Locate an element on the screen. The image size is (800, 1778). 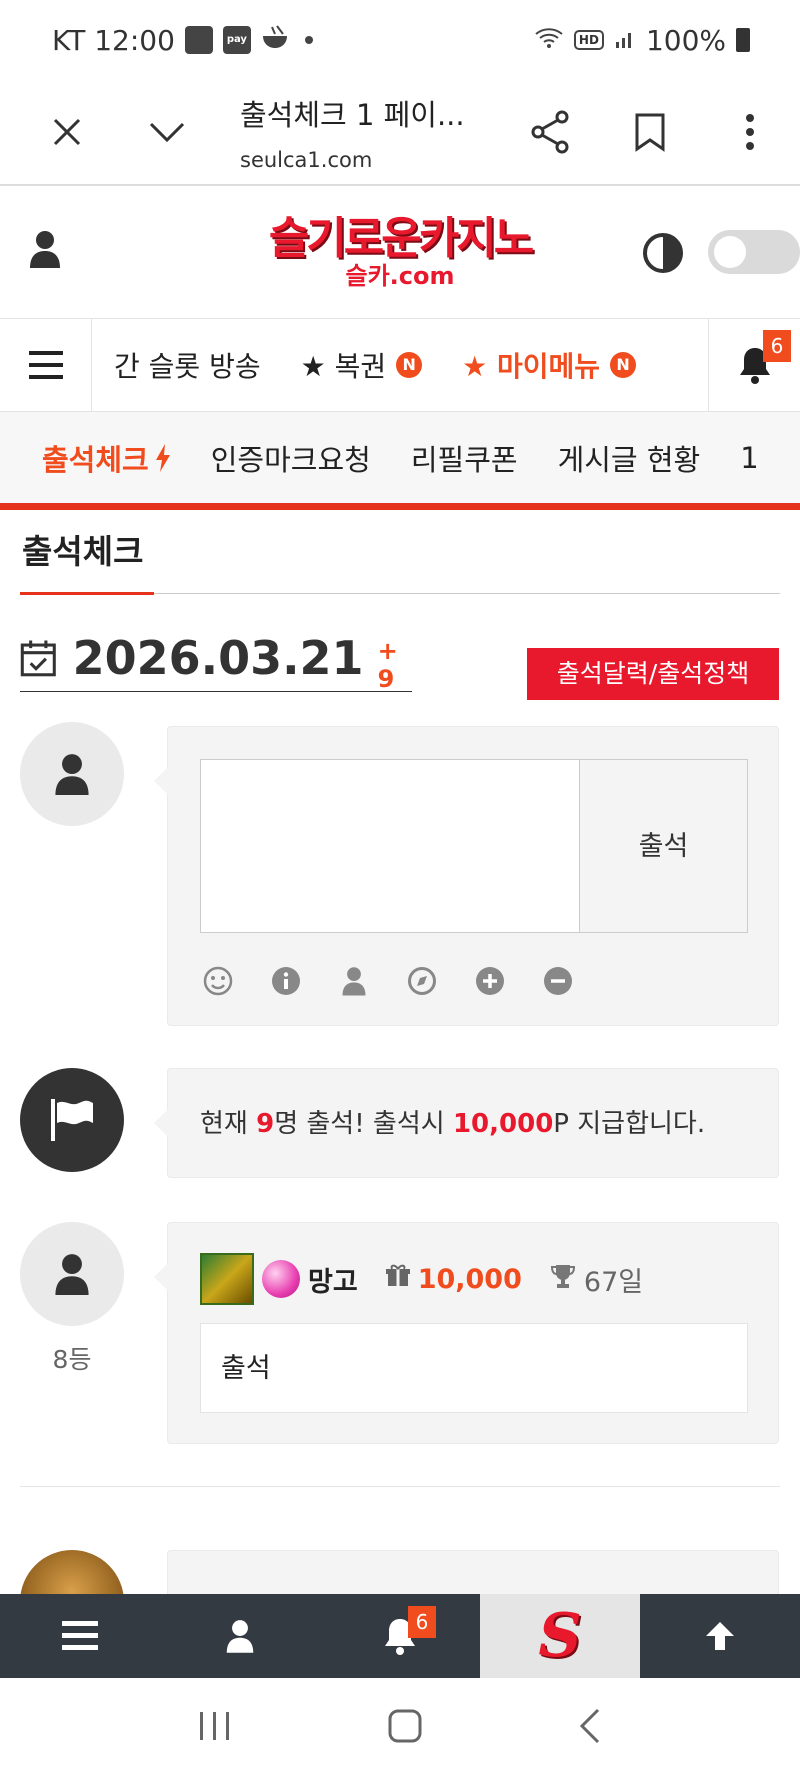
add-button is located at coordinates (490, 981).